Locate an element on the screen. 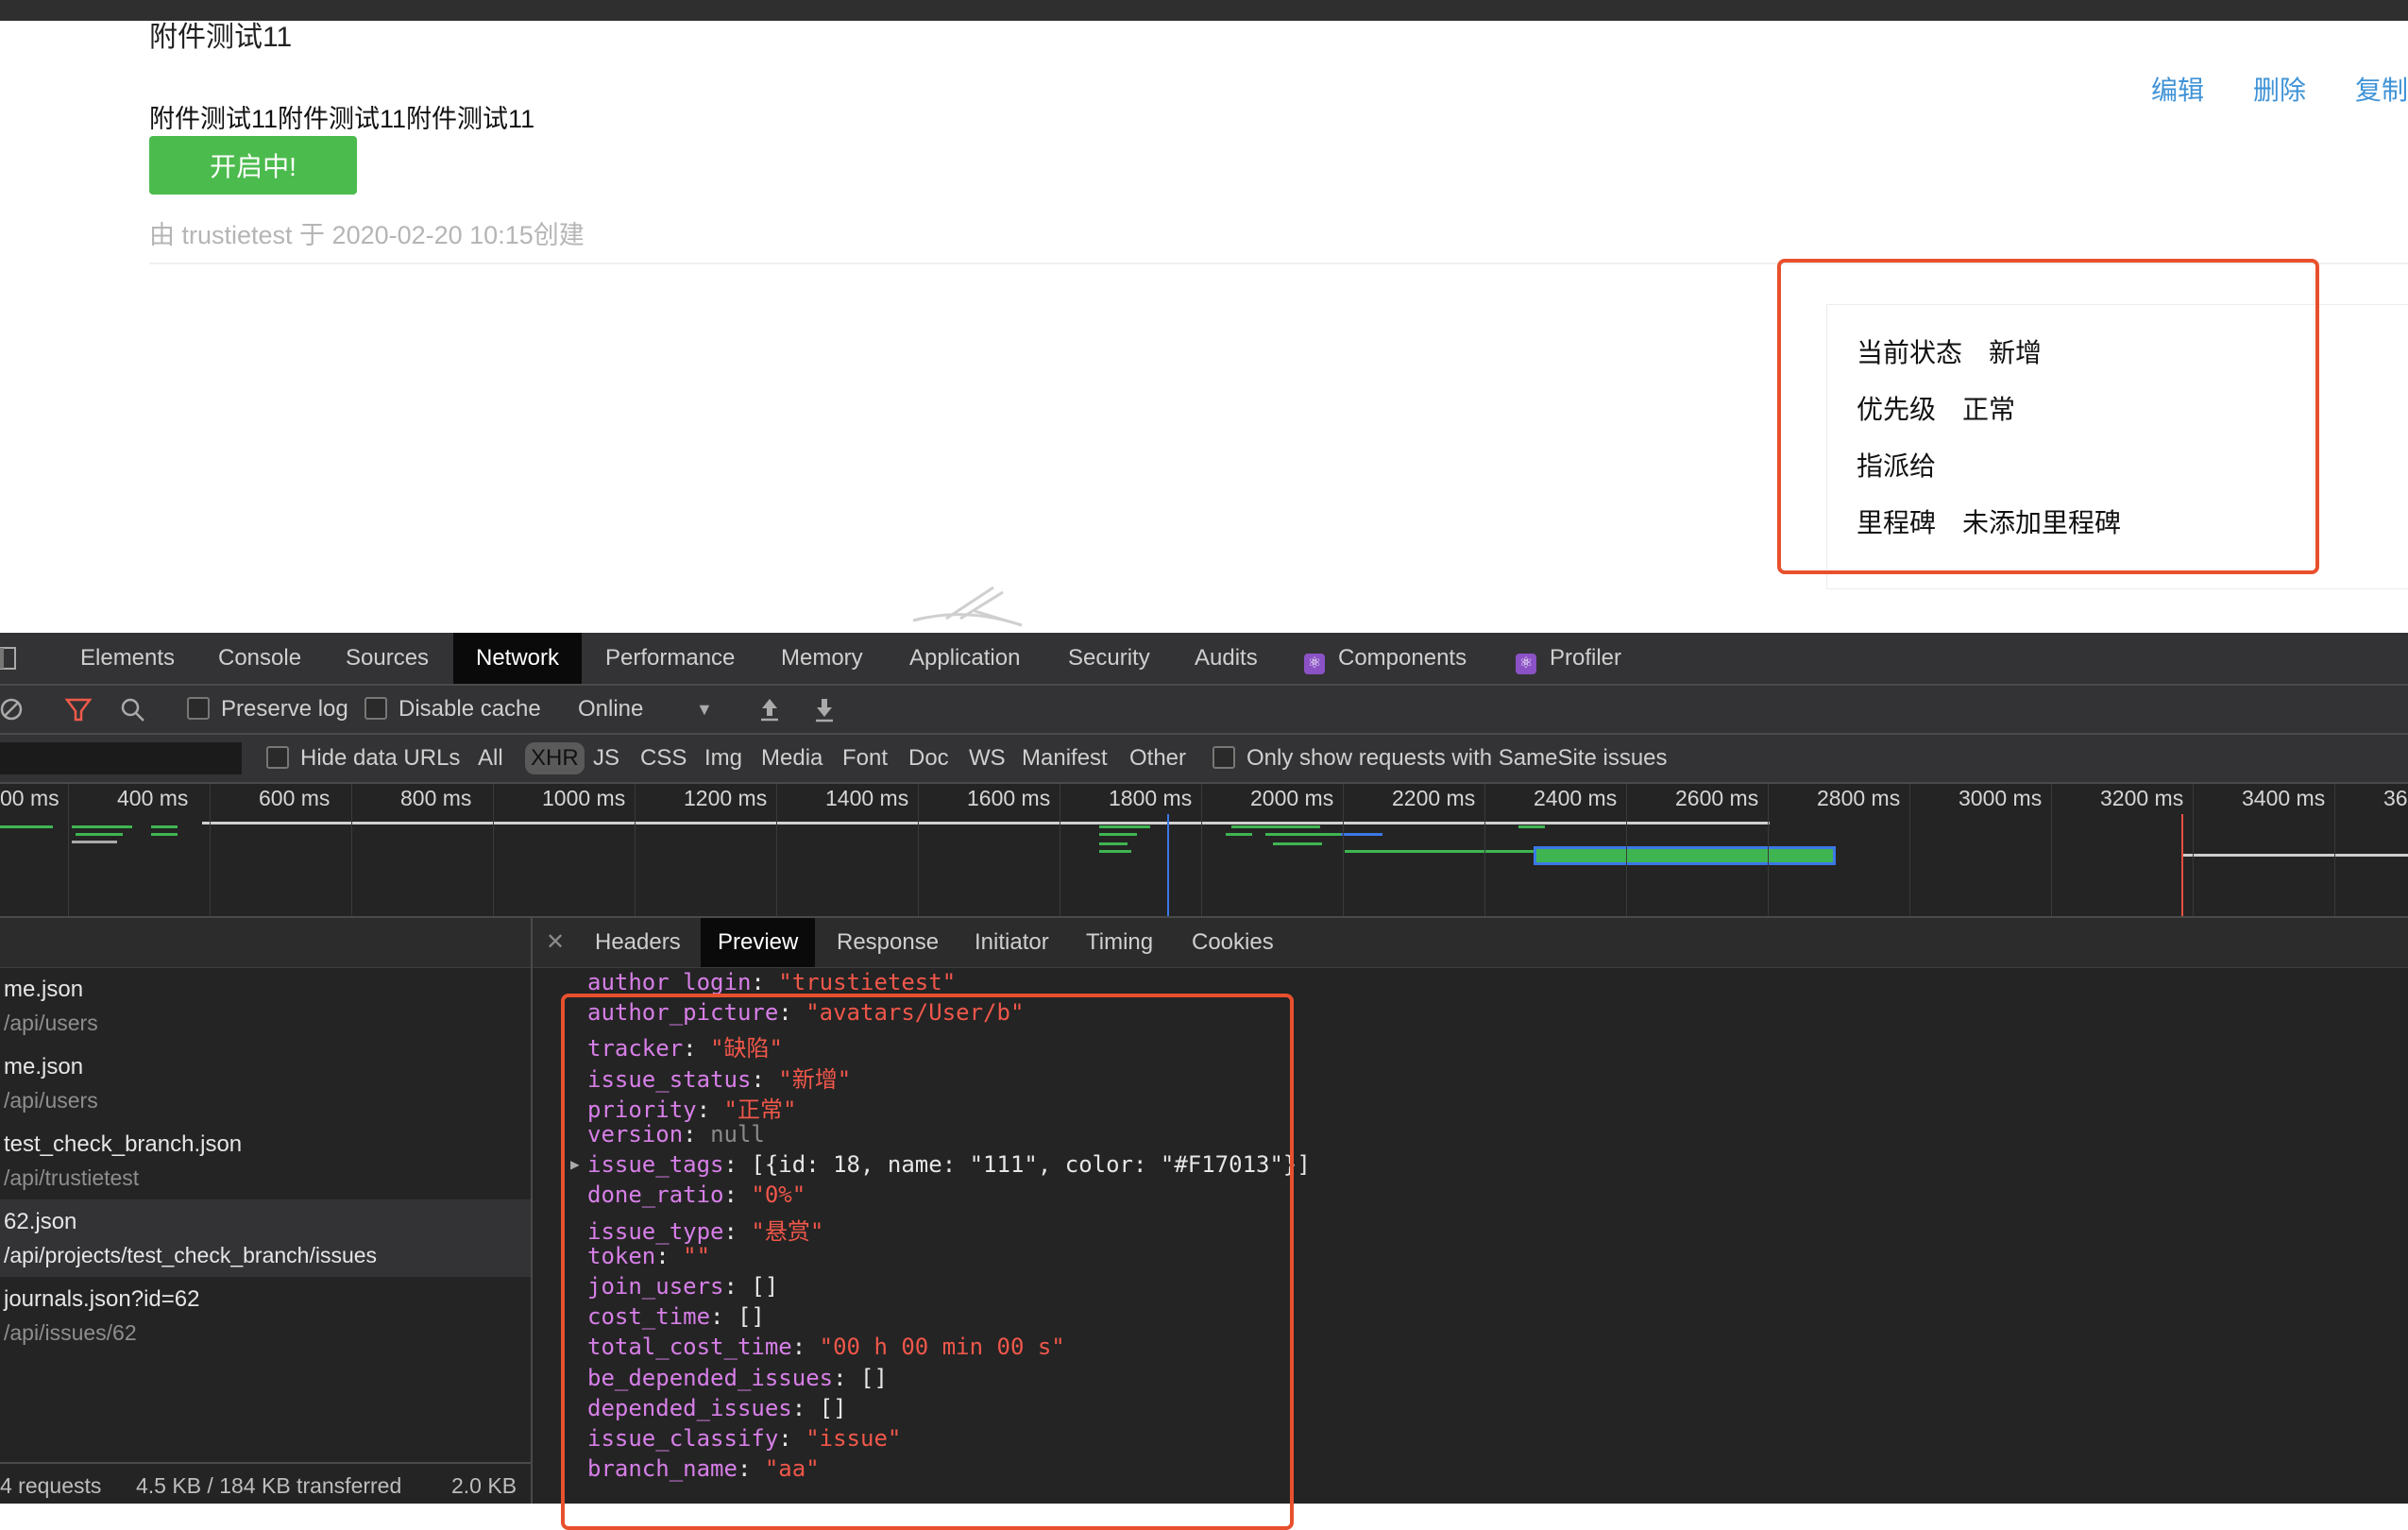  request-row: journals.json?id=62 /api/issues/62 is located at coordinates (265, 1315).